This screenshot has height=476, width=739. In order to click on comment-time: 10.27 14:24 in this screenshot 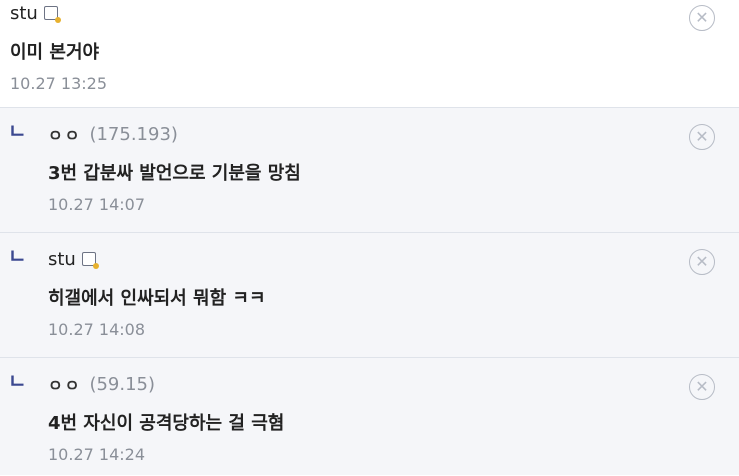, I will do `click(96, 454)`.